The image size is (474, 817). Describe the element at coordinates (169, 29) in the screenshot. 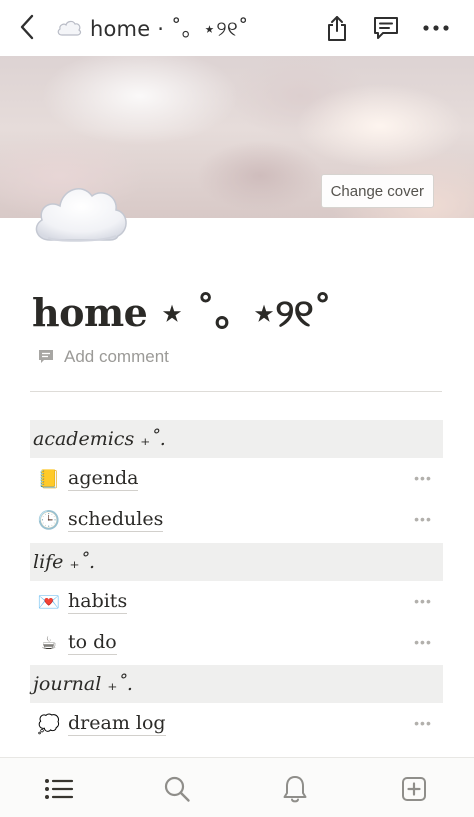

I see `breadcrumb-title: home · ˚。⋆୨୧˚` at that location.